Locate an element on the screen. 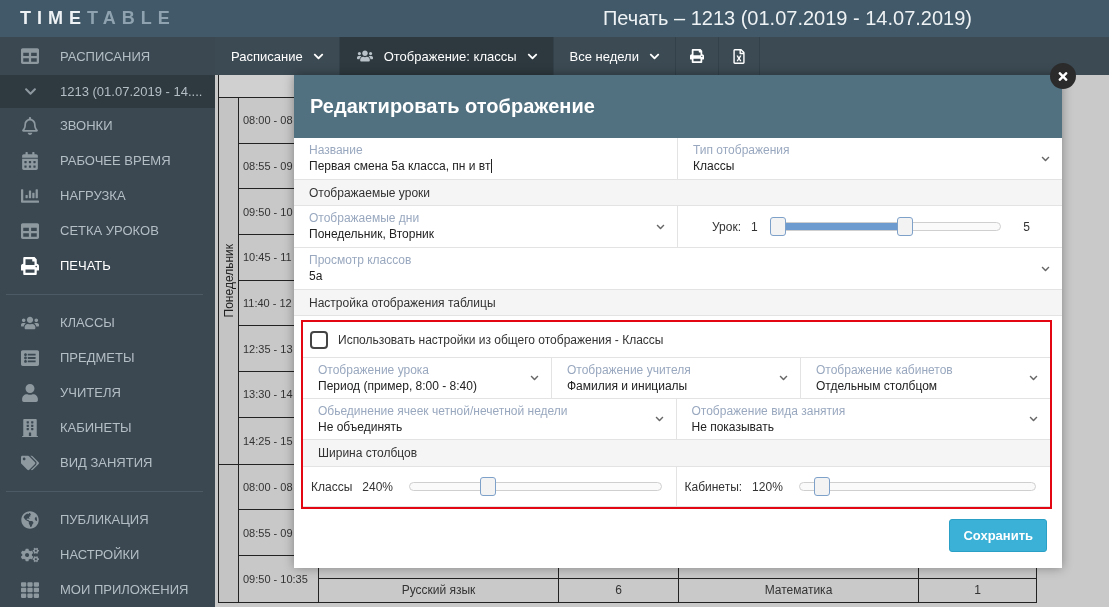 The image size is (1109, 607). sidebar-item: РАБОЧЕЕ ВРЕМЯ is located at coordinates (107, 160).